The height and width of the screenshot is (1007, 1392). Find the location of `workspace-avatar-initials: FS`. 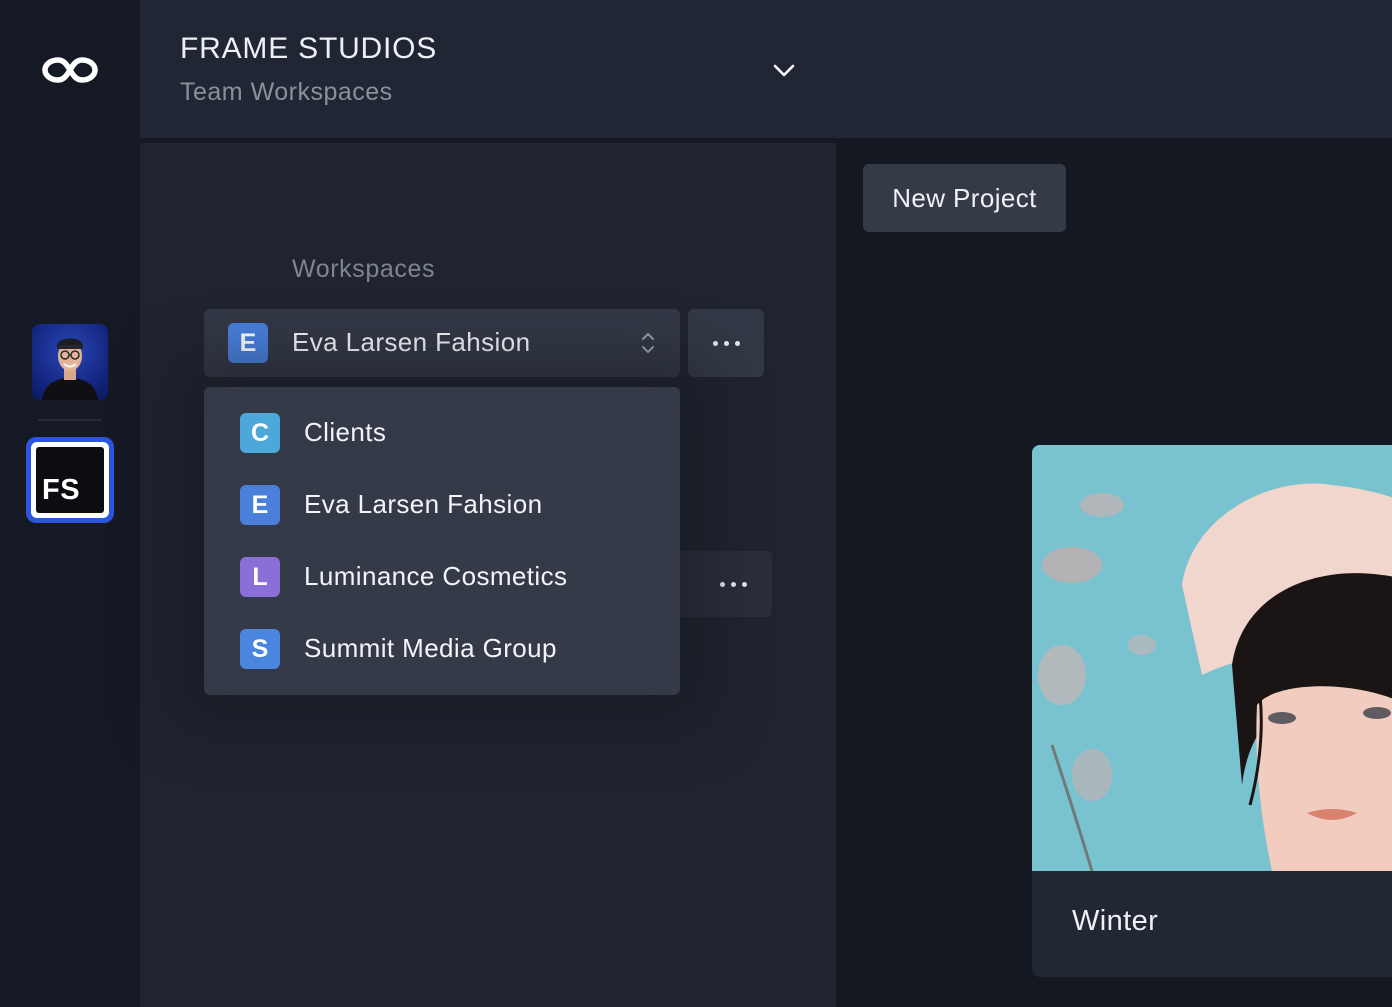

workspace-avatar-initials: FS is located at coordinates (61, 490).